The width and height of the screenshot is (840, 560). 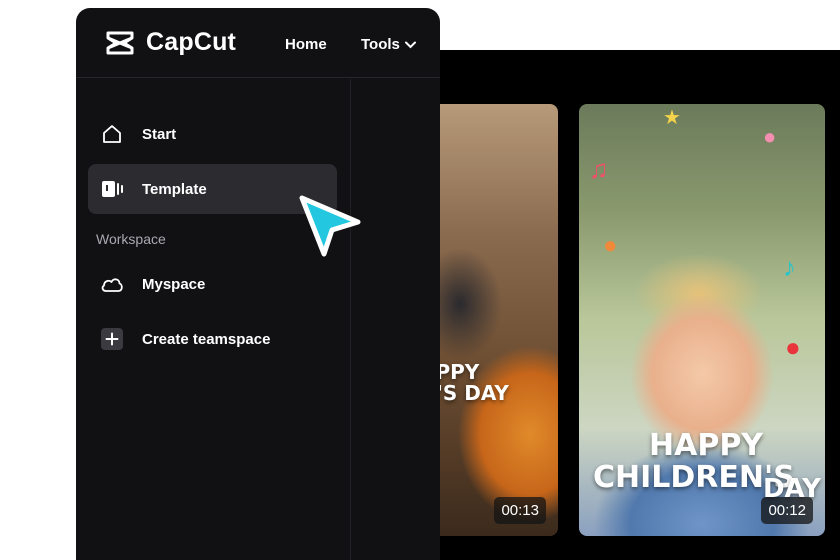 What do you see at coordinates (770, 136) in the screenshot?
I see `cake-icon: ●` at bounding box center [770, 136].